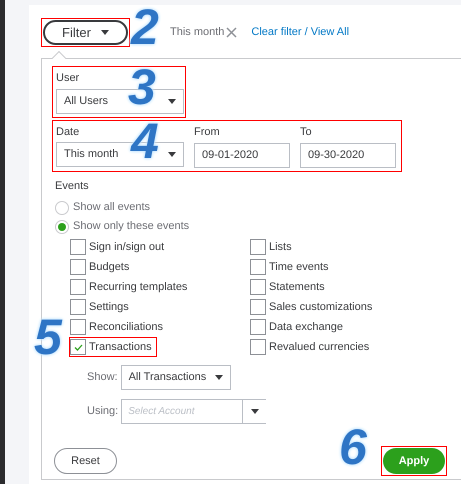  What do you see at coordinates (109, 267) in the screenshot?
I see `checkbox-label: Budgets` at bounding box center [109, 267].